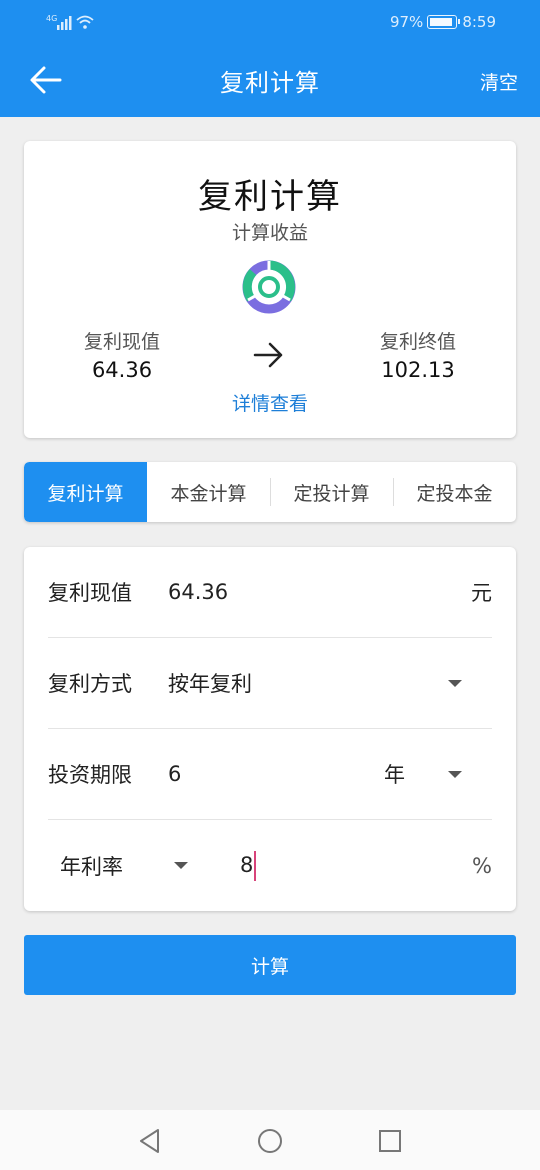 The image size is (540, 1170). I want to click on present-value-row: 复利现值 64.36 元, so click(270, 592).